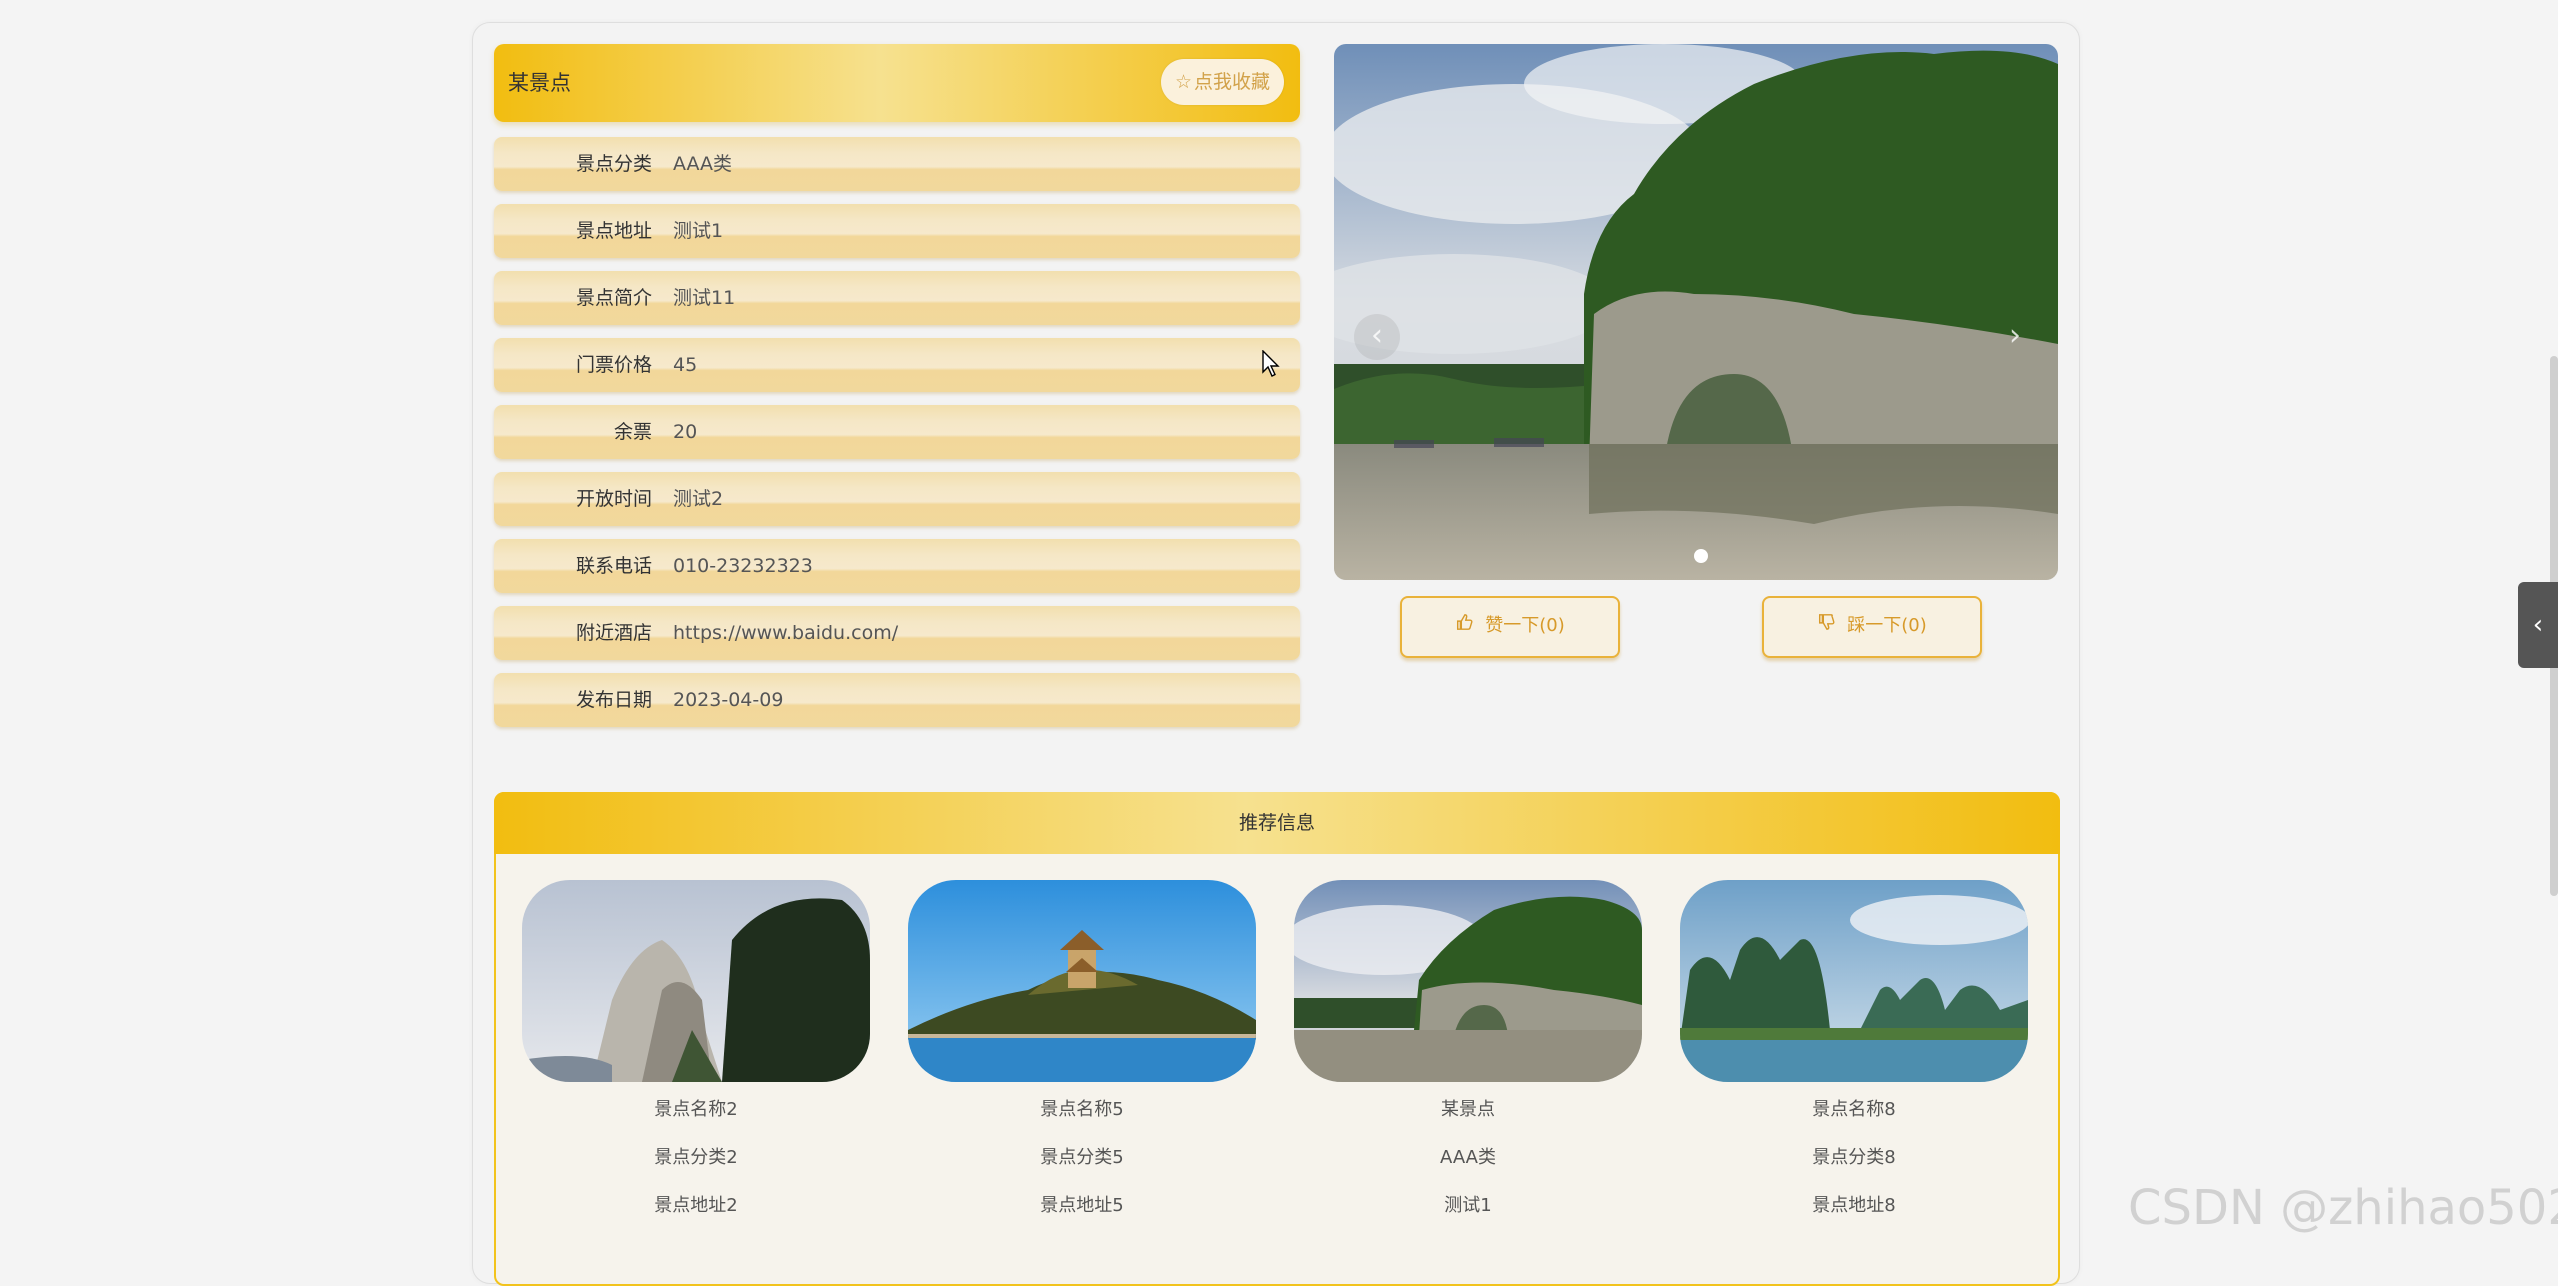 The height and width of the screenshot is (1286, 2558). Describe the element at coordinates (1525, 625) in the screenshot. I see `like-label: 赞一下(0)` at that location.